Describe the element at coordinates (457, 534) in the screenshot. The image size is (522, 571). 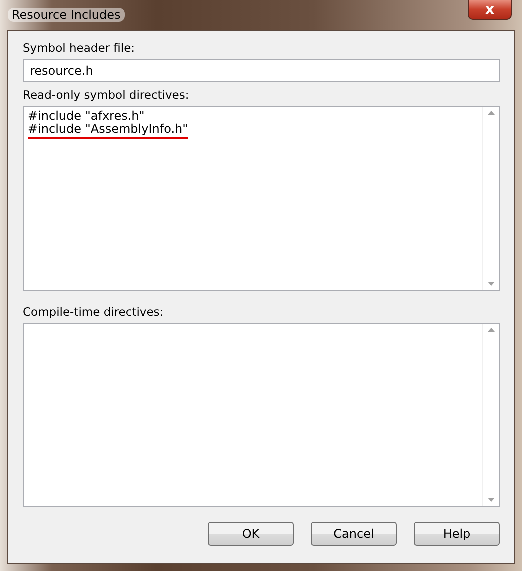
I see `dialog-button: Help` at that location.